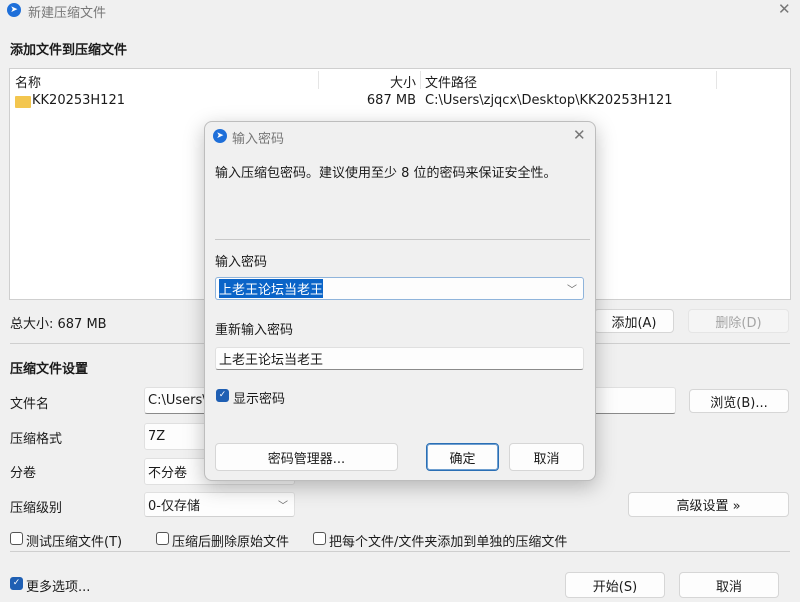 Image resolution: width=800 pixels, height=602 pixels. I want to click on delete-originals-checkbox, so click(162, 538).